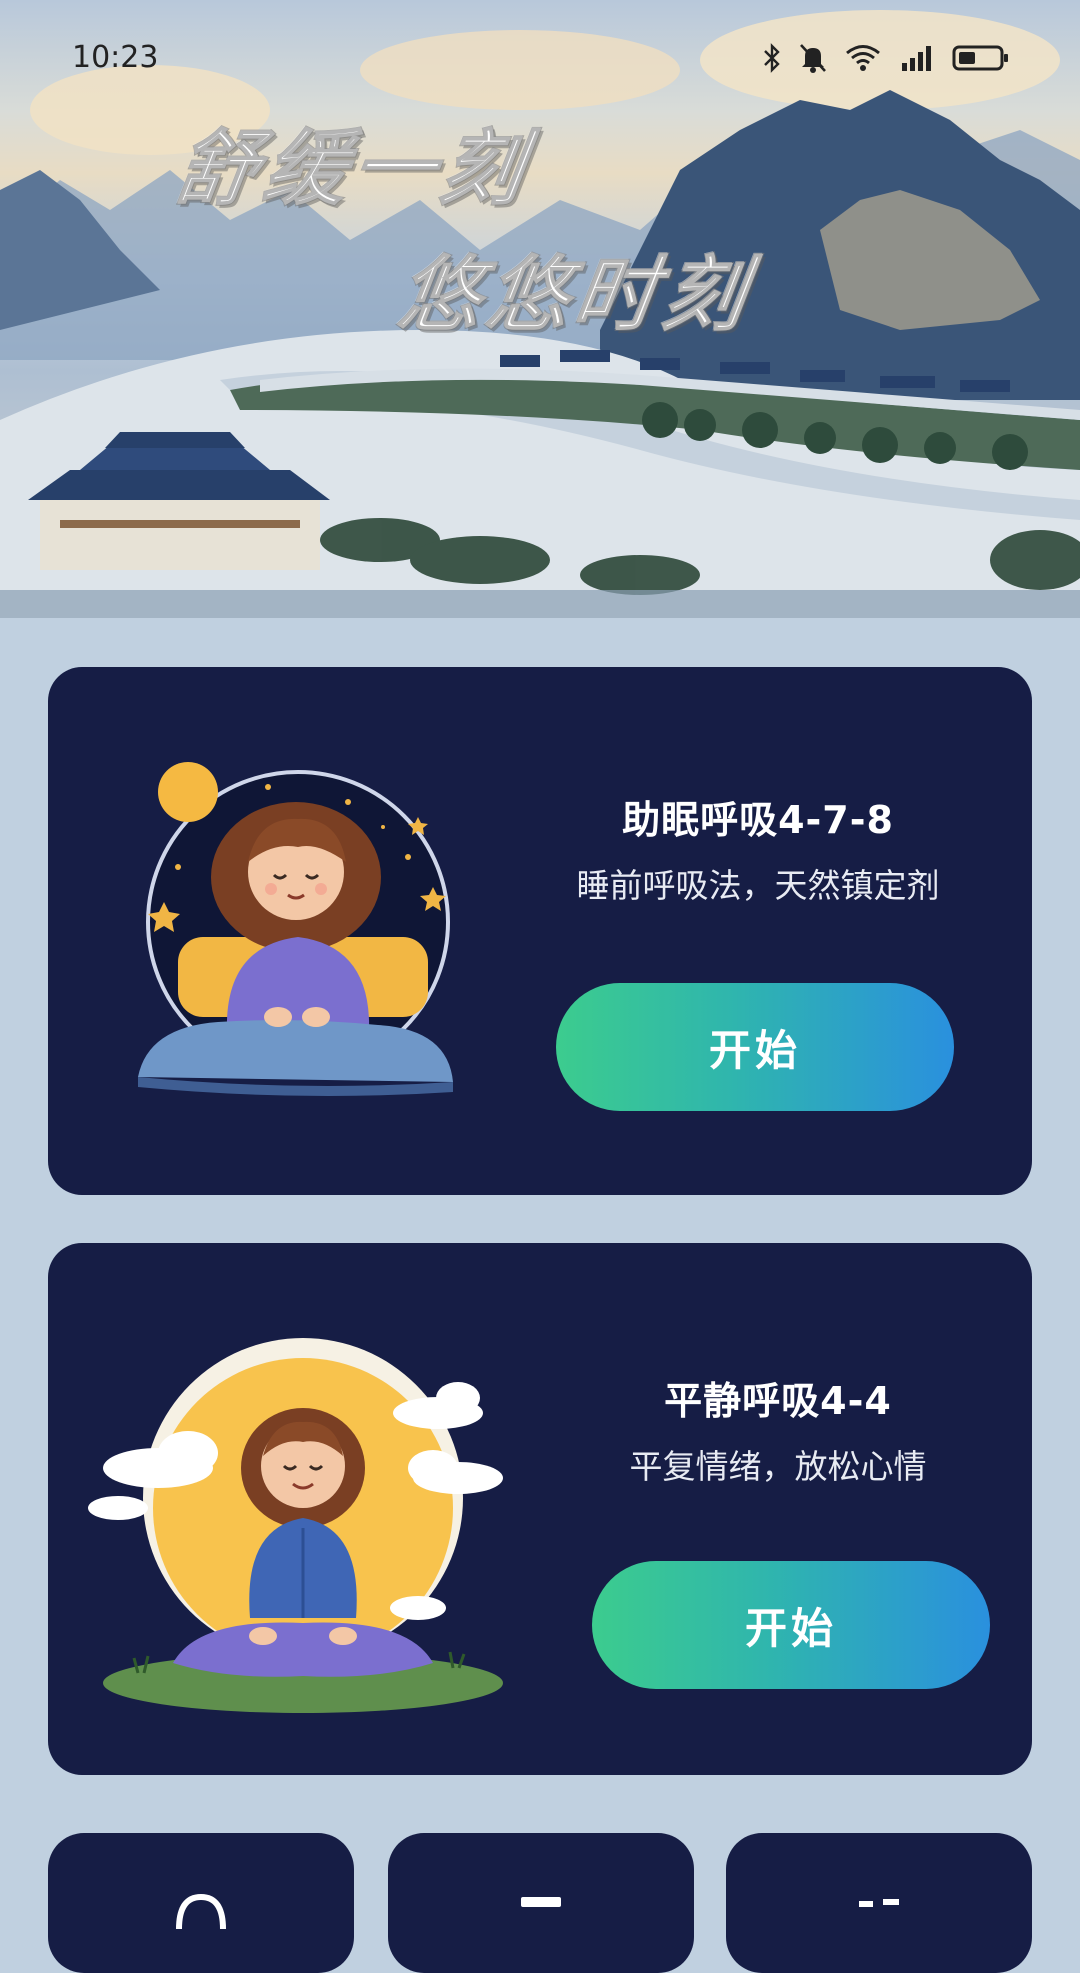  Describe the element at coordinates (540, 60) in the screenshot. I see `status-bar: 10:23` at that location.